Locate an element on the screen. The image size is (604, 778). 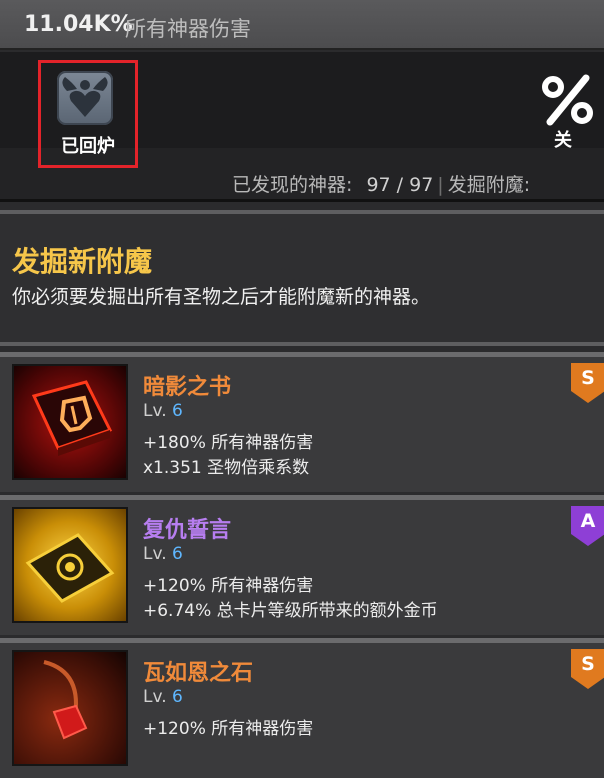
artifact-name: 暗影之书 is located at coordinates (187, 387).